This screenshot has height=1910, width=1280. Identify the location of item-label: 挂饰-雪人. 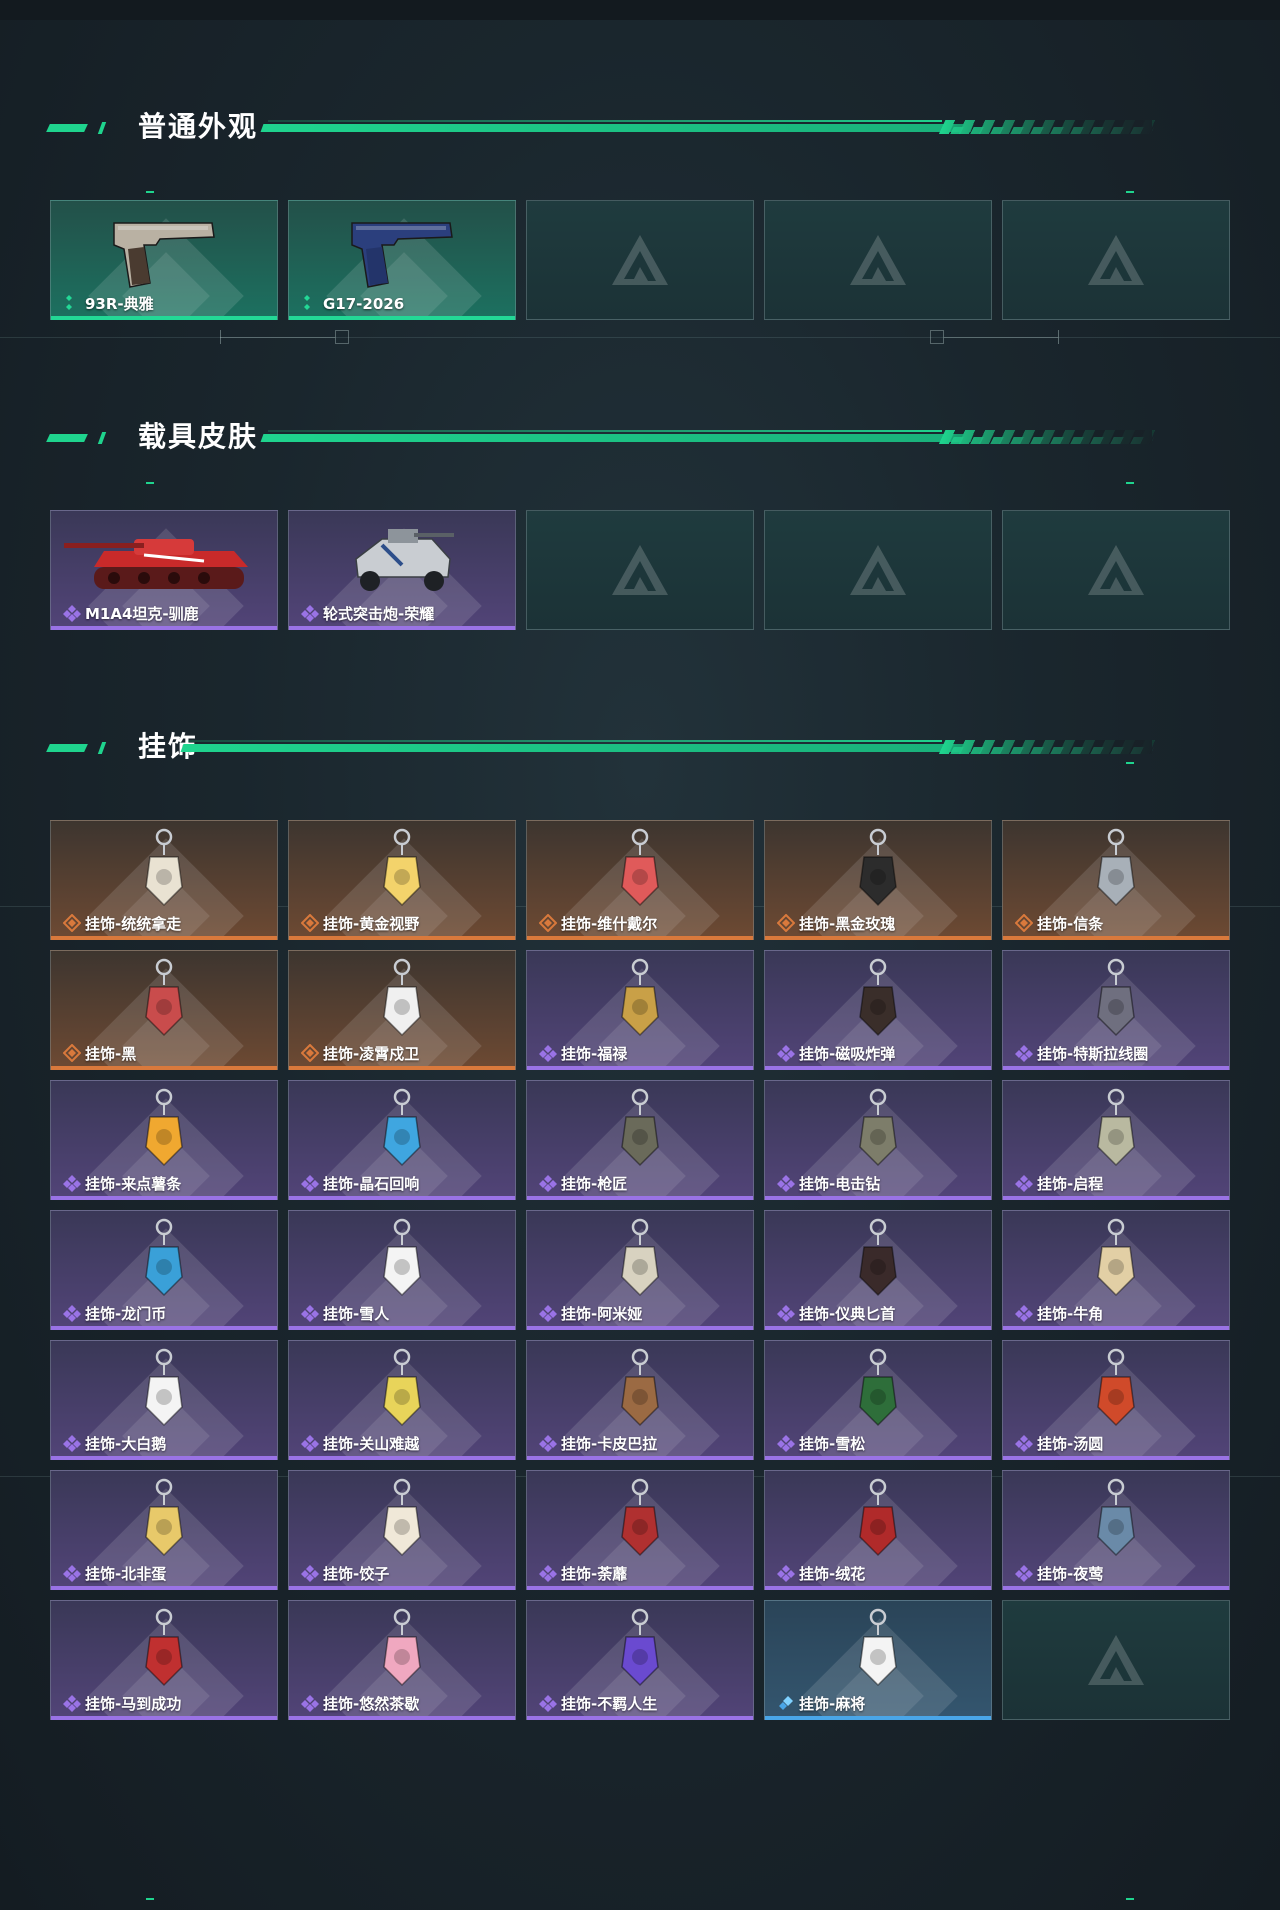
(356, 1314).